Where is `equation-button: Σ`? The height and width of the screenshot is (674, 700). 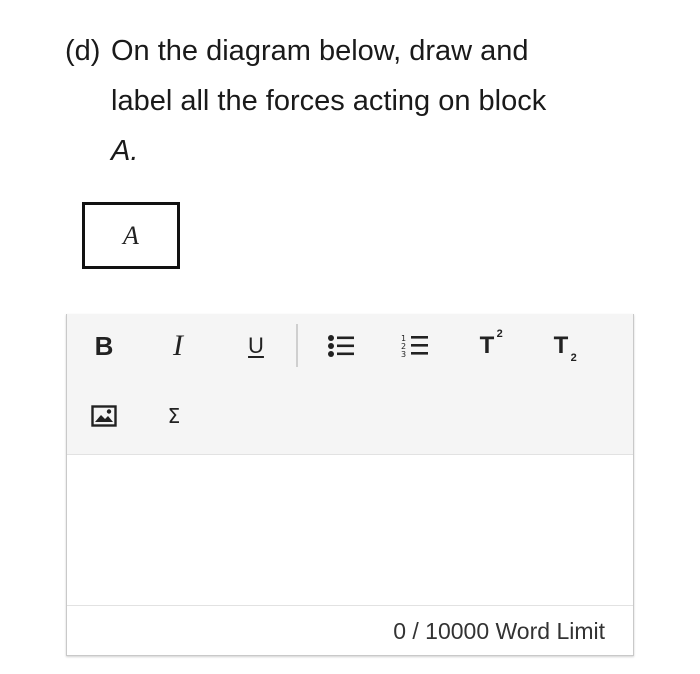
equation-button: Σ is located at coordinates (174, 416).